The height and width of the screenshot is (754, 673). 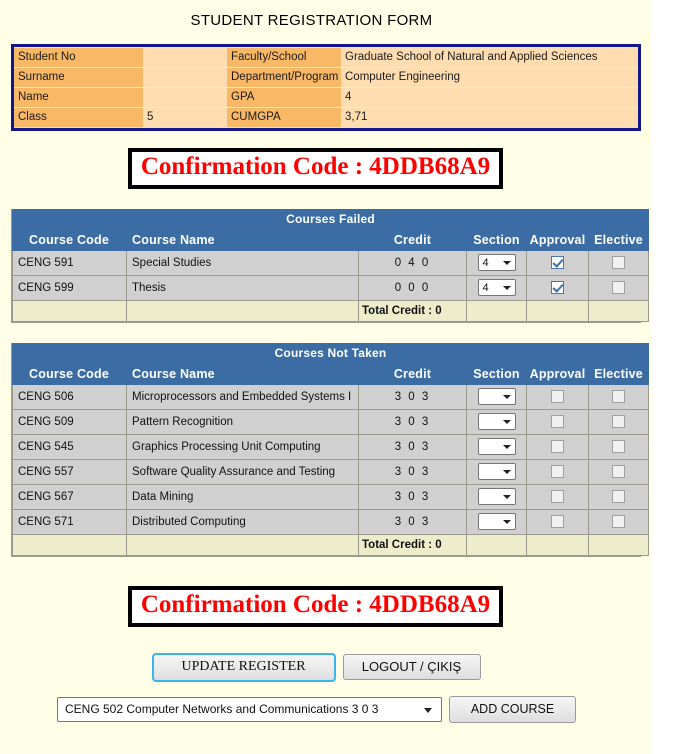 What do you see at coordinates (242, 373) in the screenshot?
I see `column-header-course-name: Course Name` at bounding box center [242, 373].